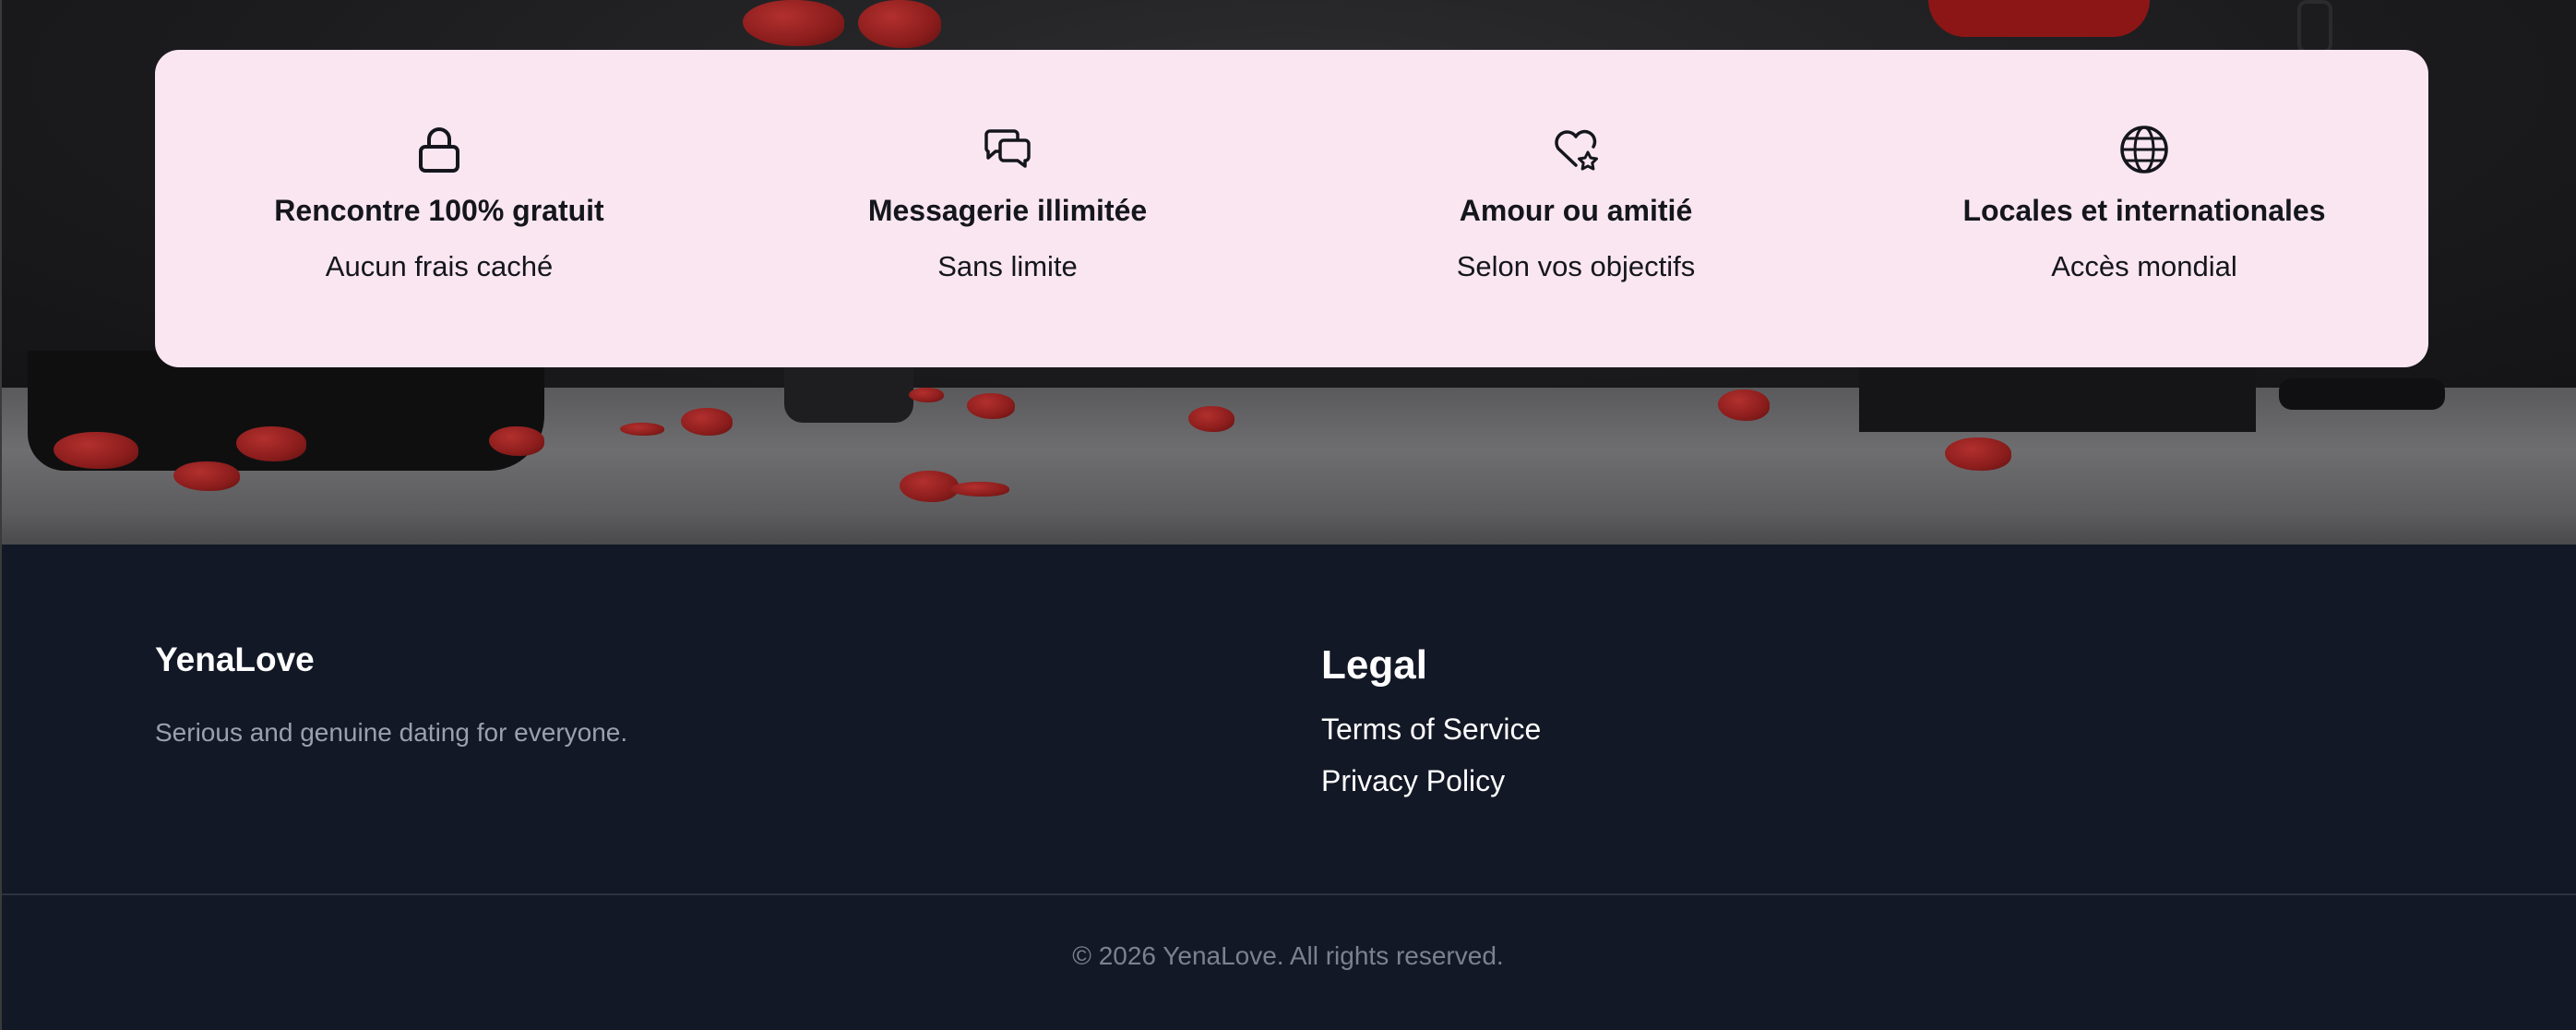 The width and height of the screenshot is (2576, 1030). I want to click on privacy-policy-link: Privacy Policy, so click(1413, 781).